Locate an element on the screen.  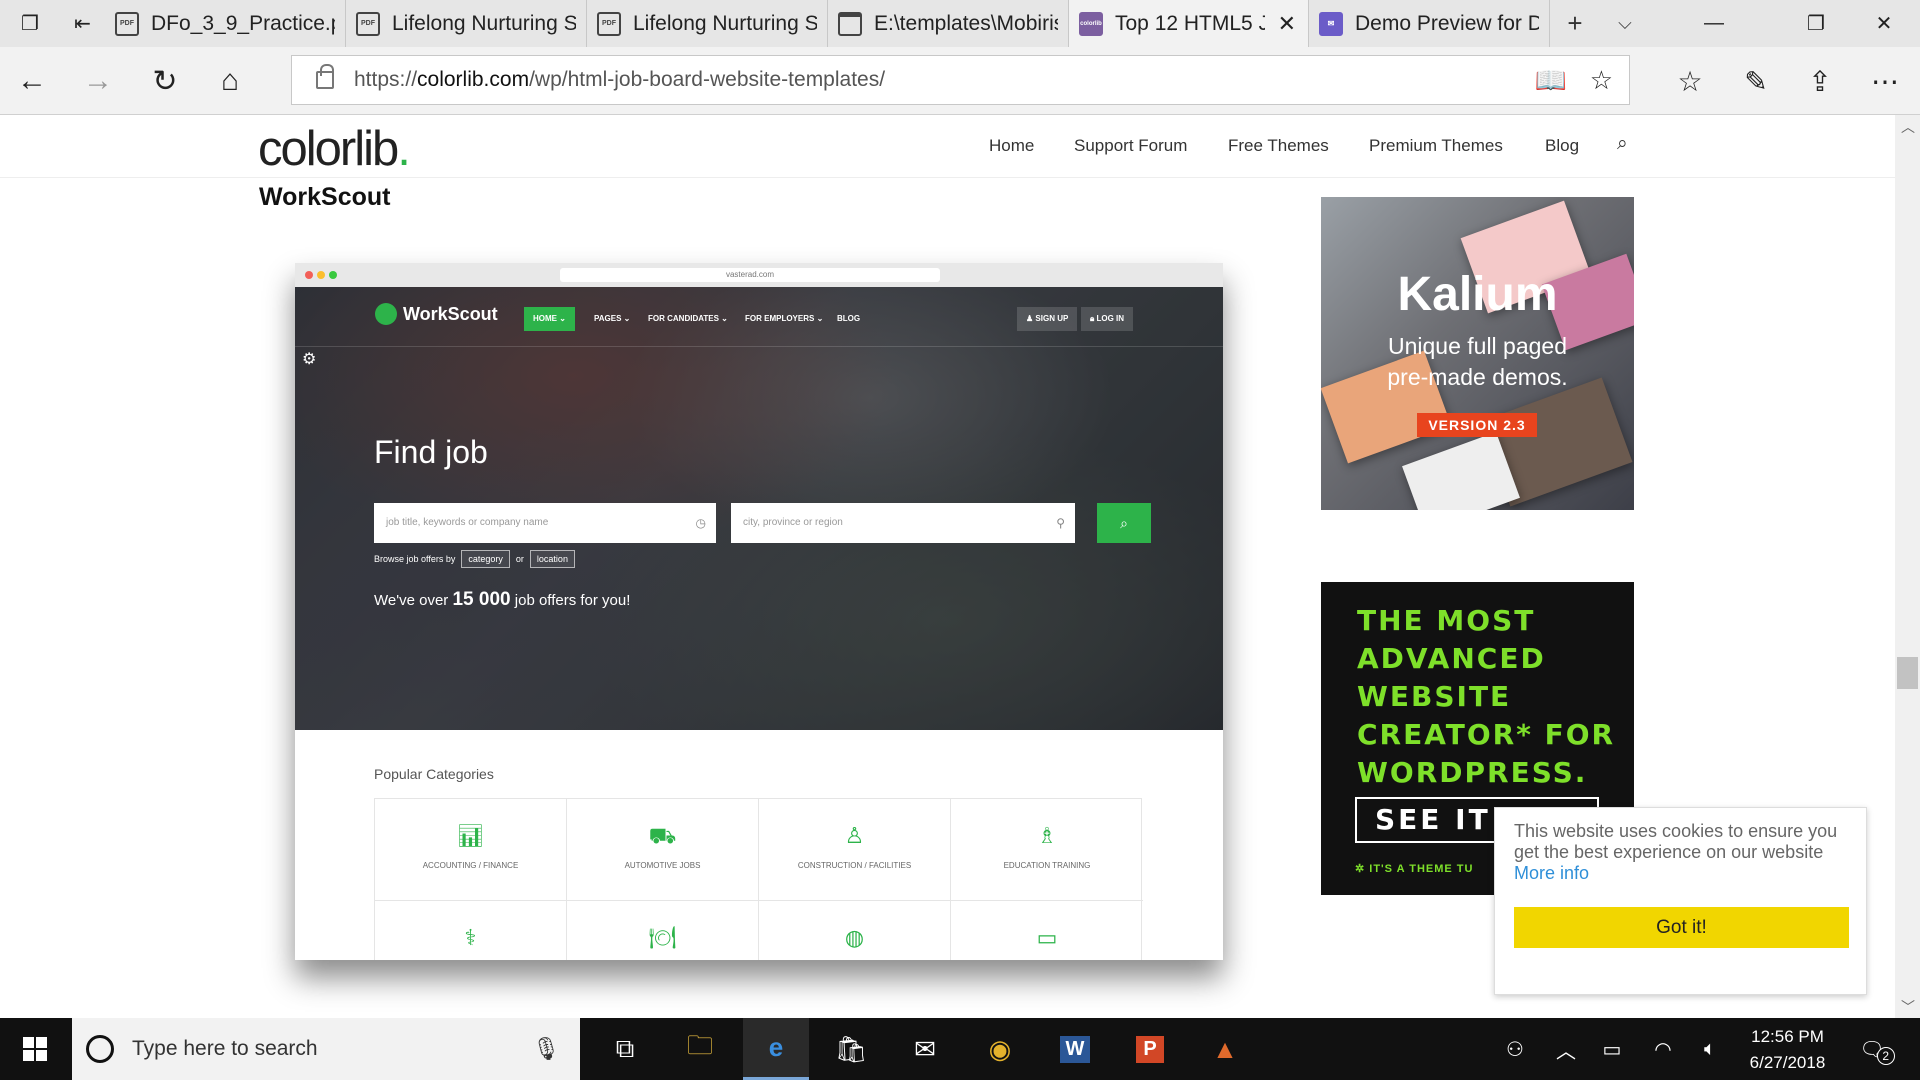
logo-text: colorlib is located at coordinates (328, 149).